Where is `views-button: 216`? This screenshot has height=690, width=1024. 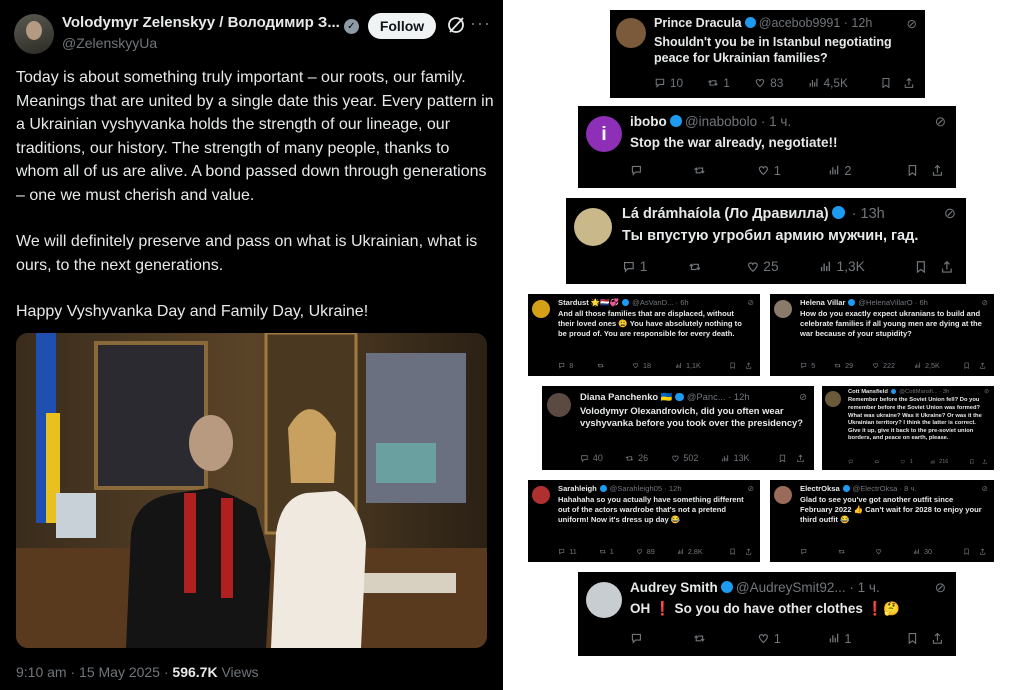
views-button: 216 is located at coordinates (939, 462).